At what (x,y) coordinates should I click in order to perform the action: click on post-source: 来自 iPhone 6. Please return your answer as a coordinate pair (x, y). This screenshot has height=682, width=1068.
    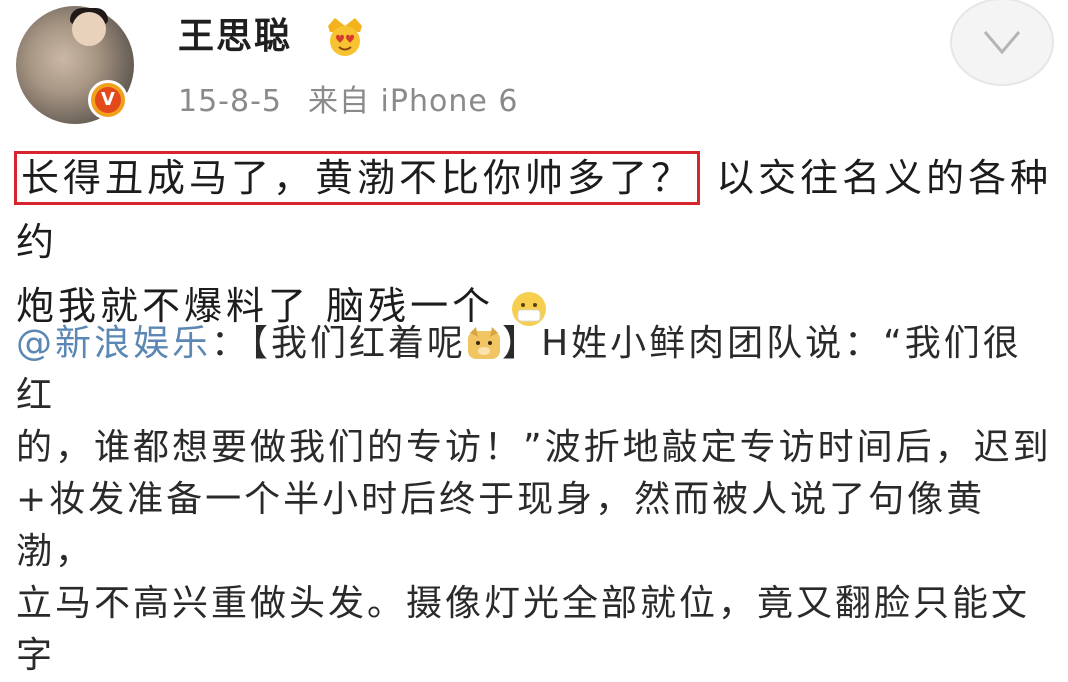
    Looking at the image, I should click on (413, 101).